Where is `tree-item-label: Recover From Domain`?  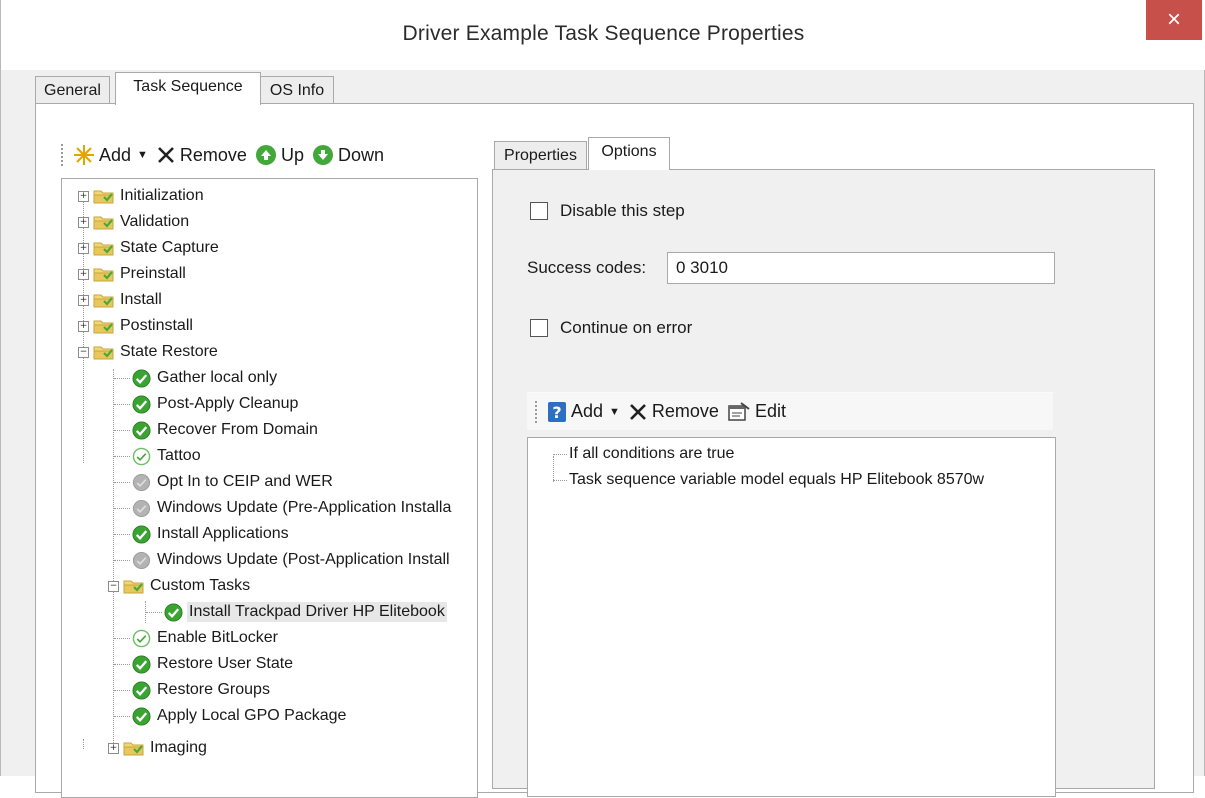 tree-item-label: Recover From Domain is located at coordinates (237, 429).